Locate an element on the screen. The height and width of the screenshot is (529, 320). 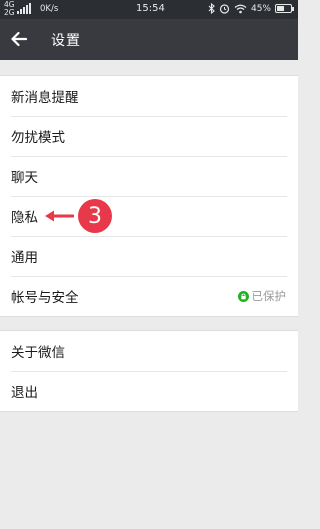
status-icons: 45% is located at coordinates (251, 8).